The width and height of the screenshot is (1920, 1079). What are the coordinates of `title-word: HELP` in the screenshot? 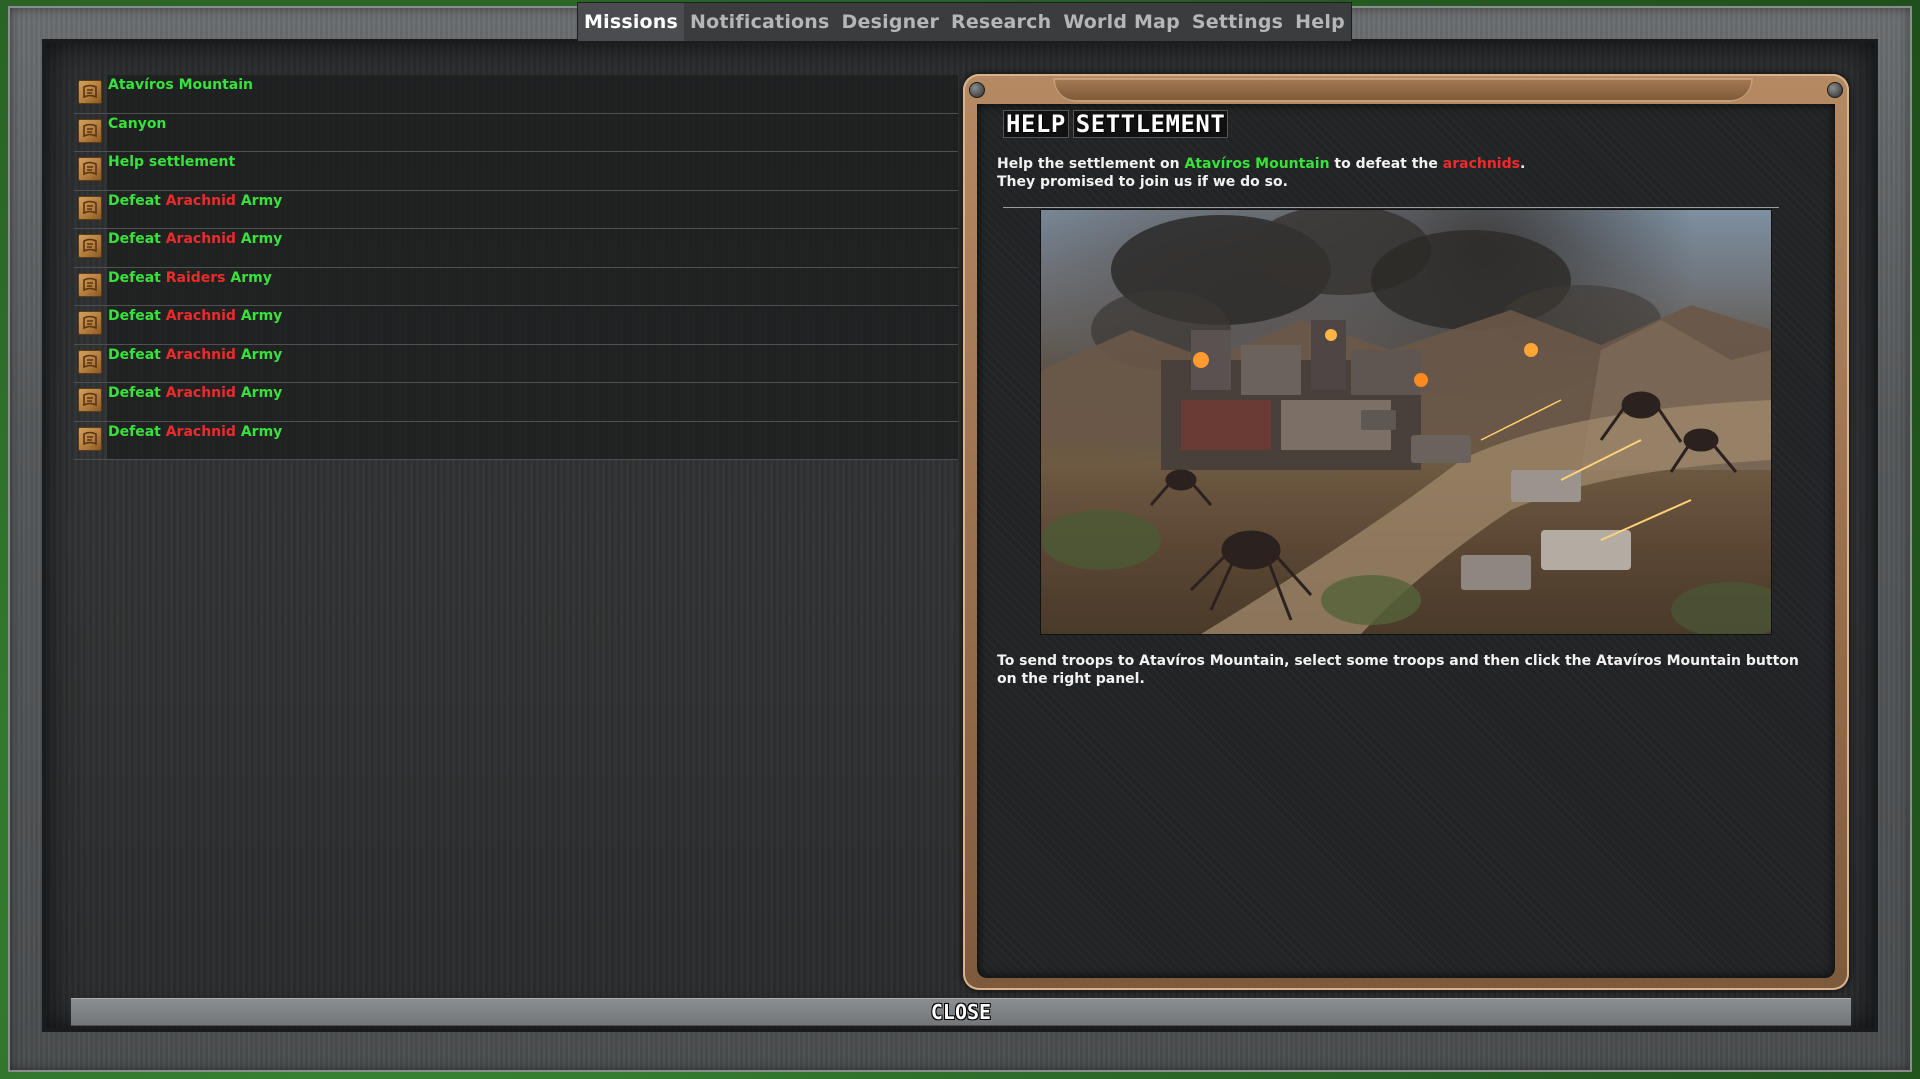 It's located at (1036, 124).